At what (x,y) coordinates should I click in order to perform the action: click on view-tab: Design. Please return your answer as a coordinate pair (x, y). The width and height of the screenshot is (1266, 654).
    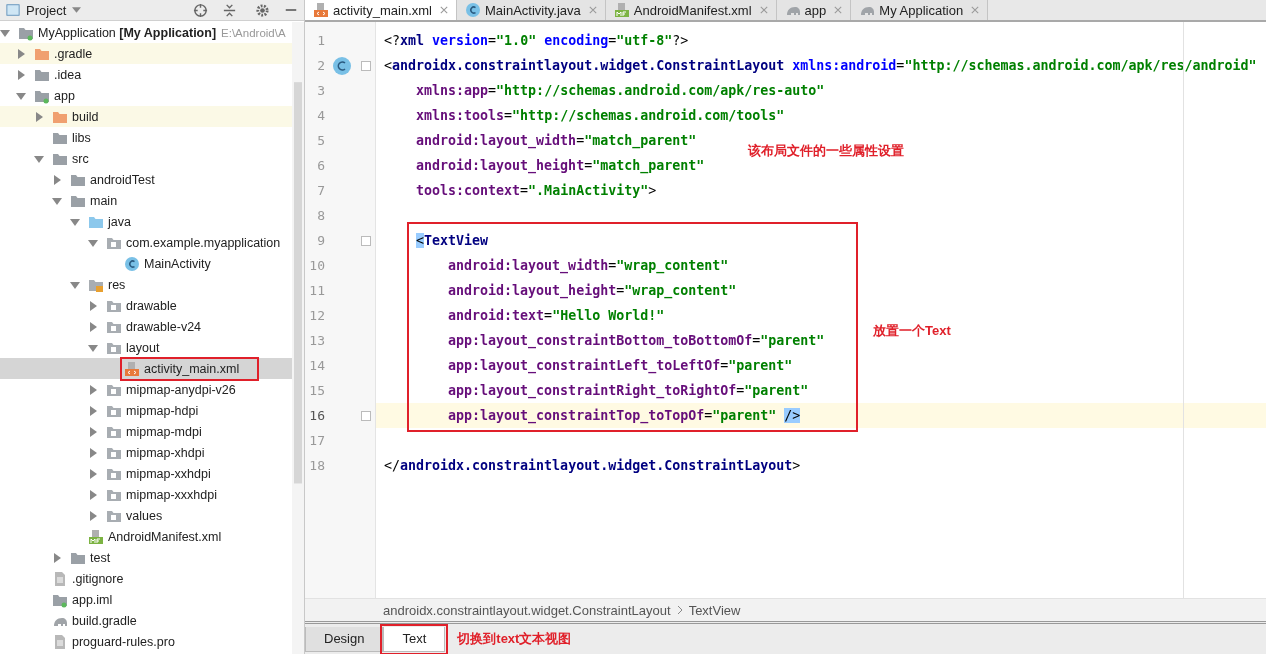
    Looking at the image, I should click on (344, 639).